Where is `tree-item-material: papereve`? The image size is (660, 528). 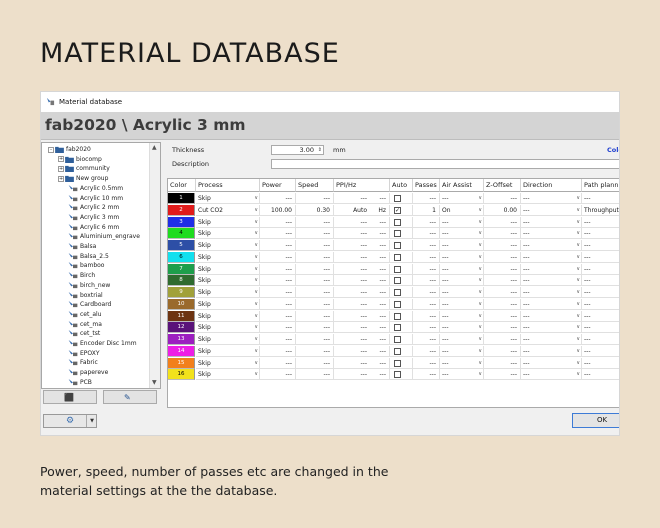
tree-item-material: papereve is located at coordinates (88, 372).